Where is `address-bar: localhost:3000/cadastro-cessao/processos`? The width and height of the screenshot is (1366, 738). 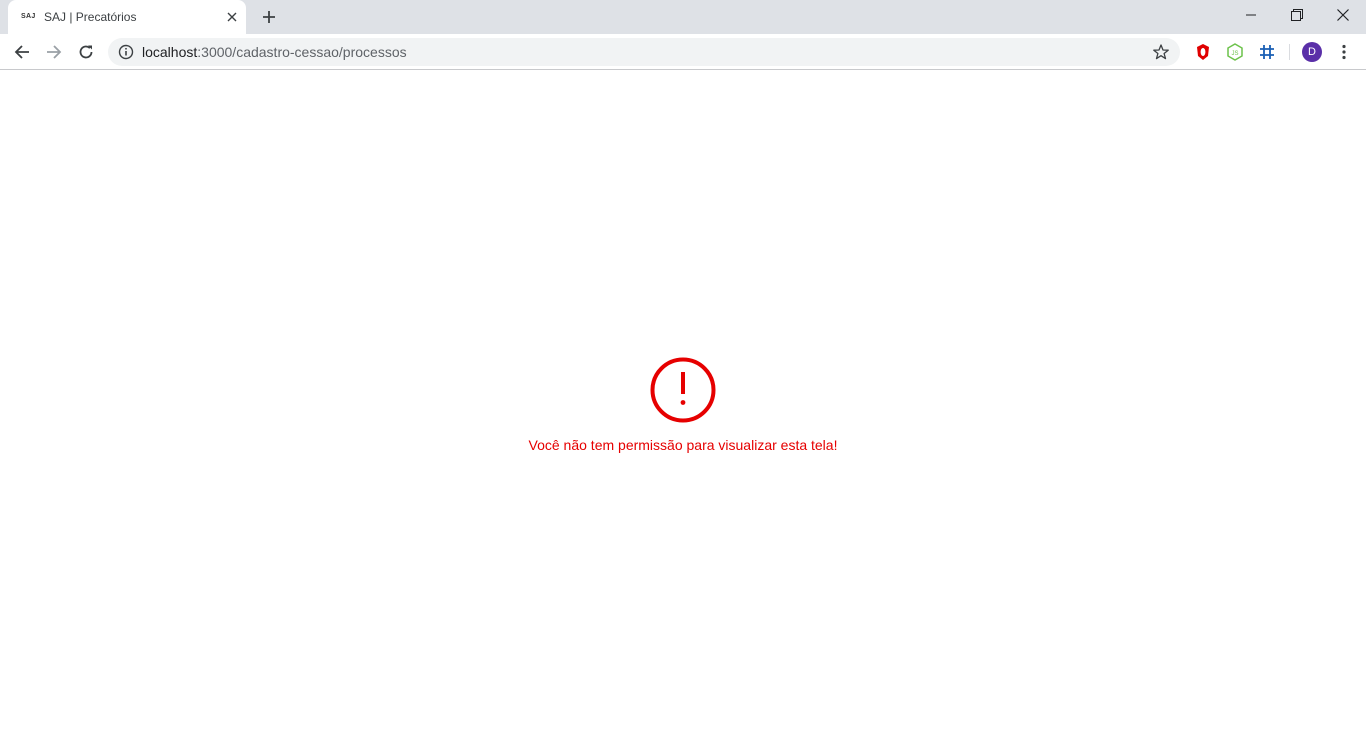 address-bar: localhost:3000/cadastro-cessao/processos is located at coordinates (644, 52).